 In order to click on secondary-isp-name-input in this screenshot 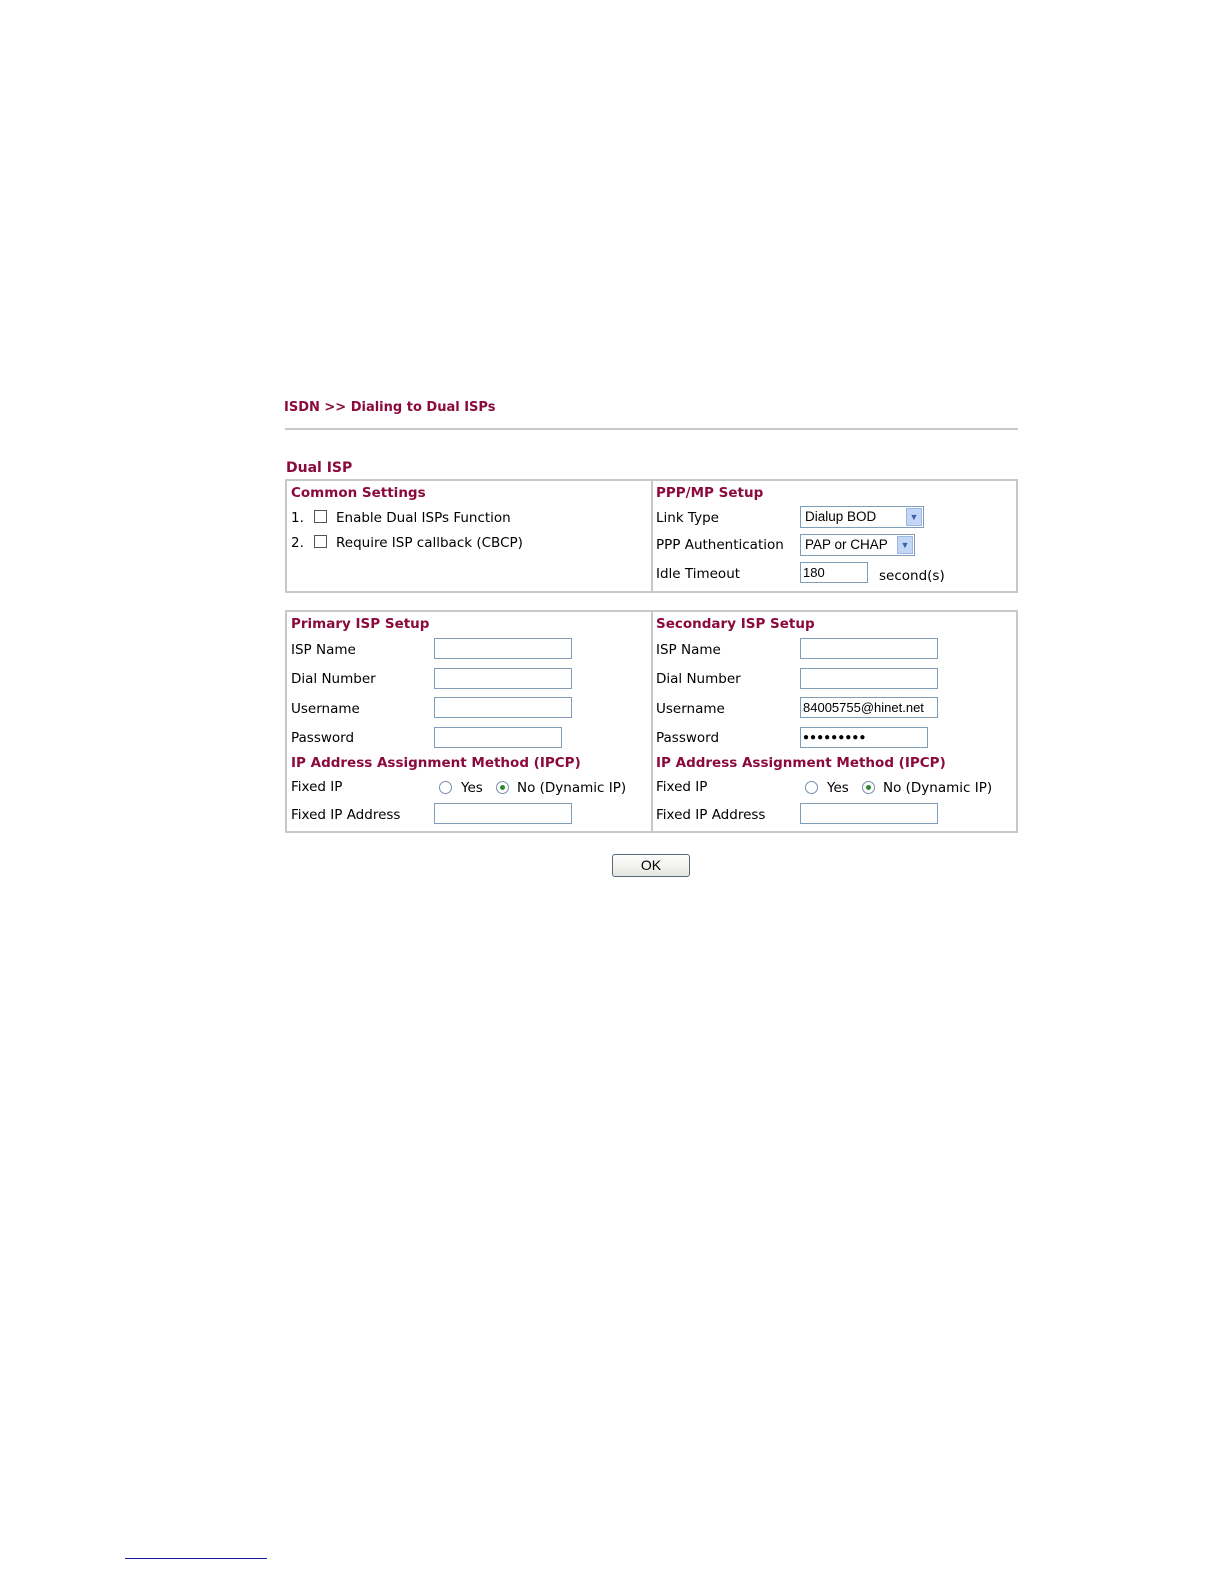, I will do `click(869, 648)`.